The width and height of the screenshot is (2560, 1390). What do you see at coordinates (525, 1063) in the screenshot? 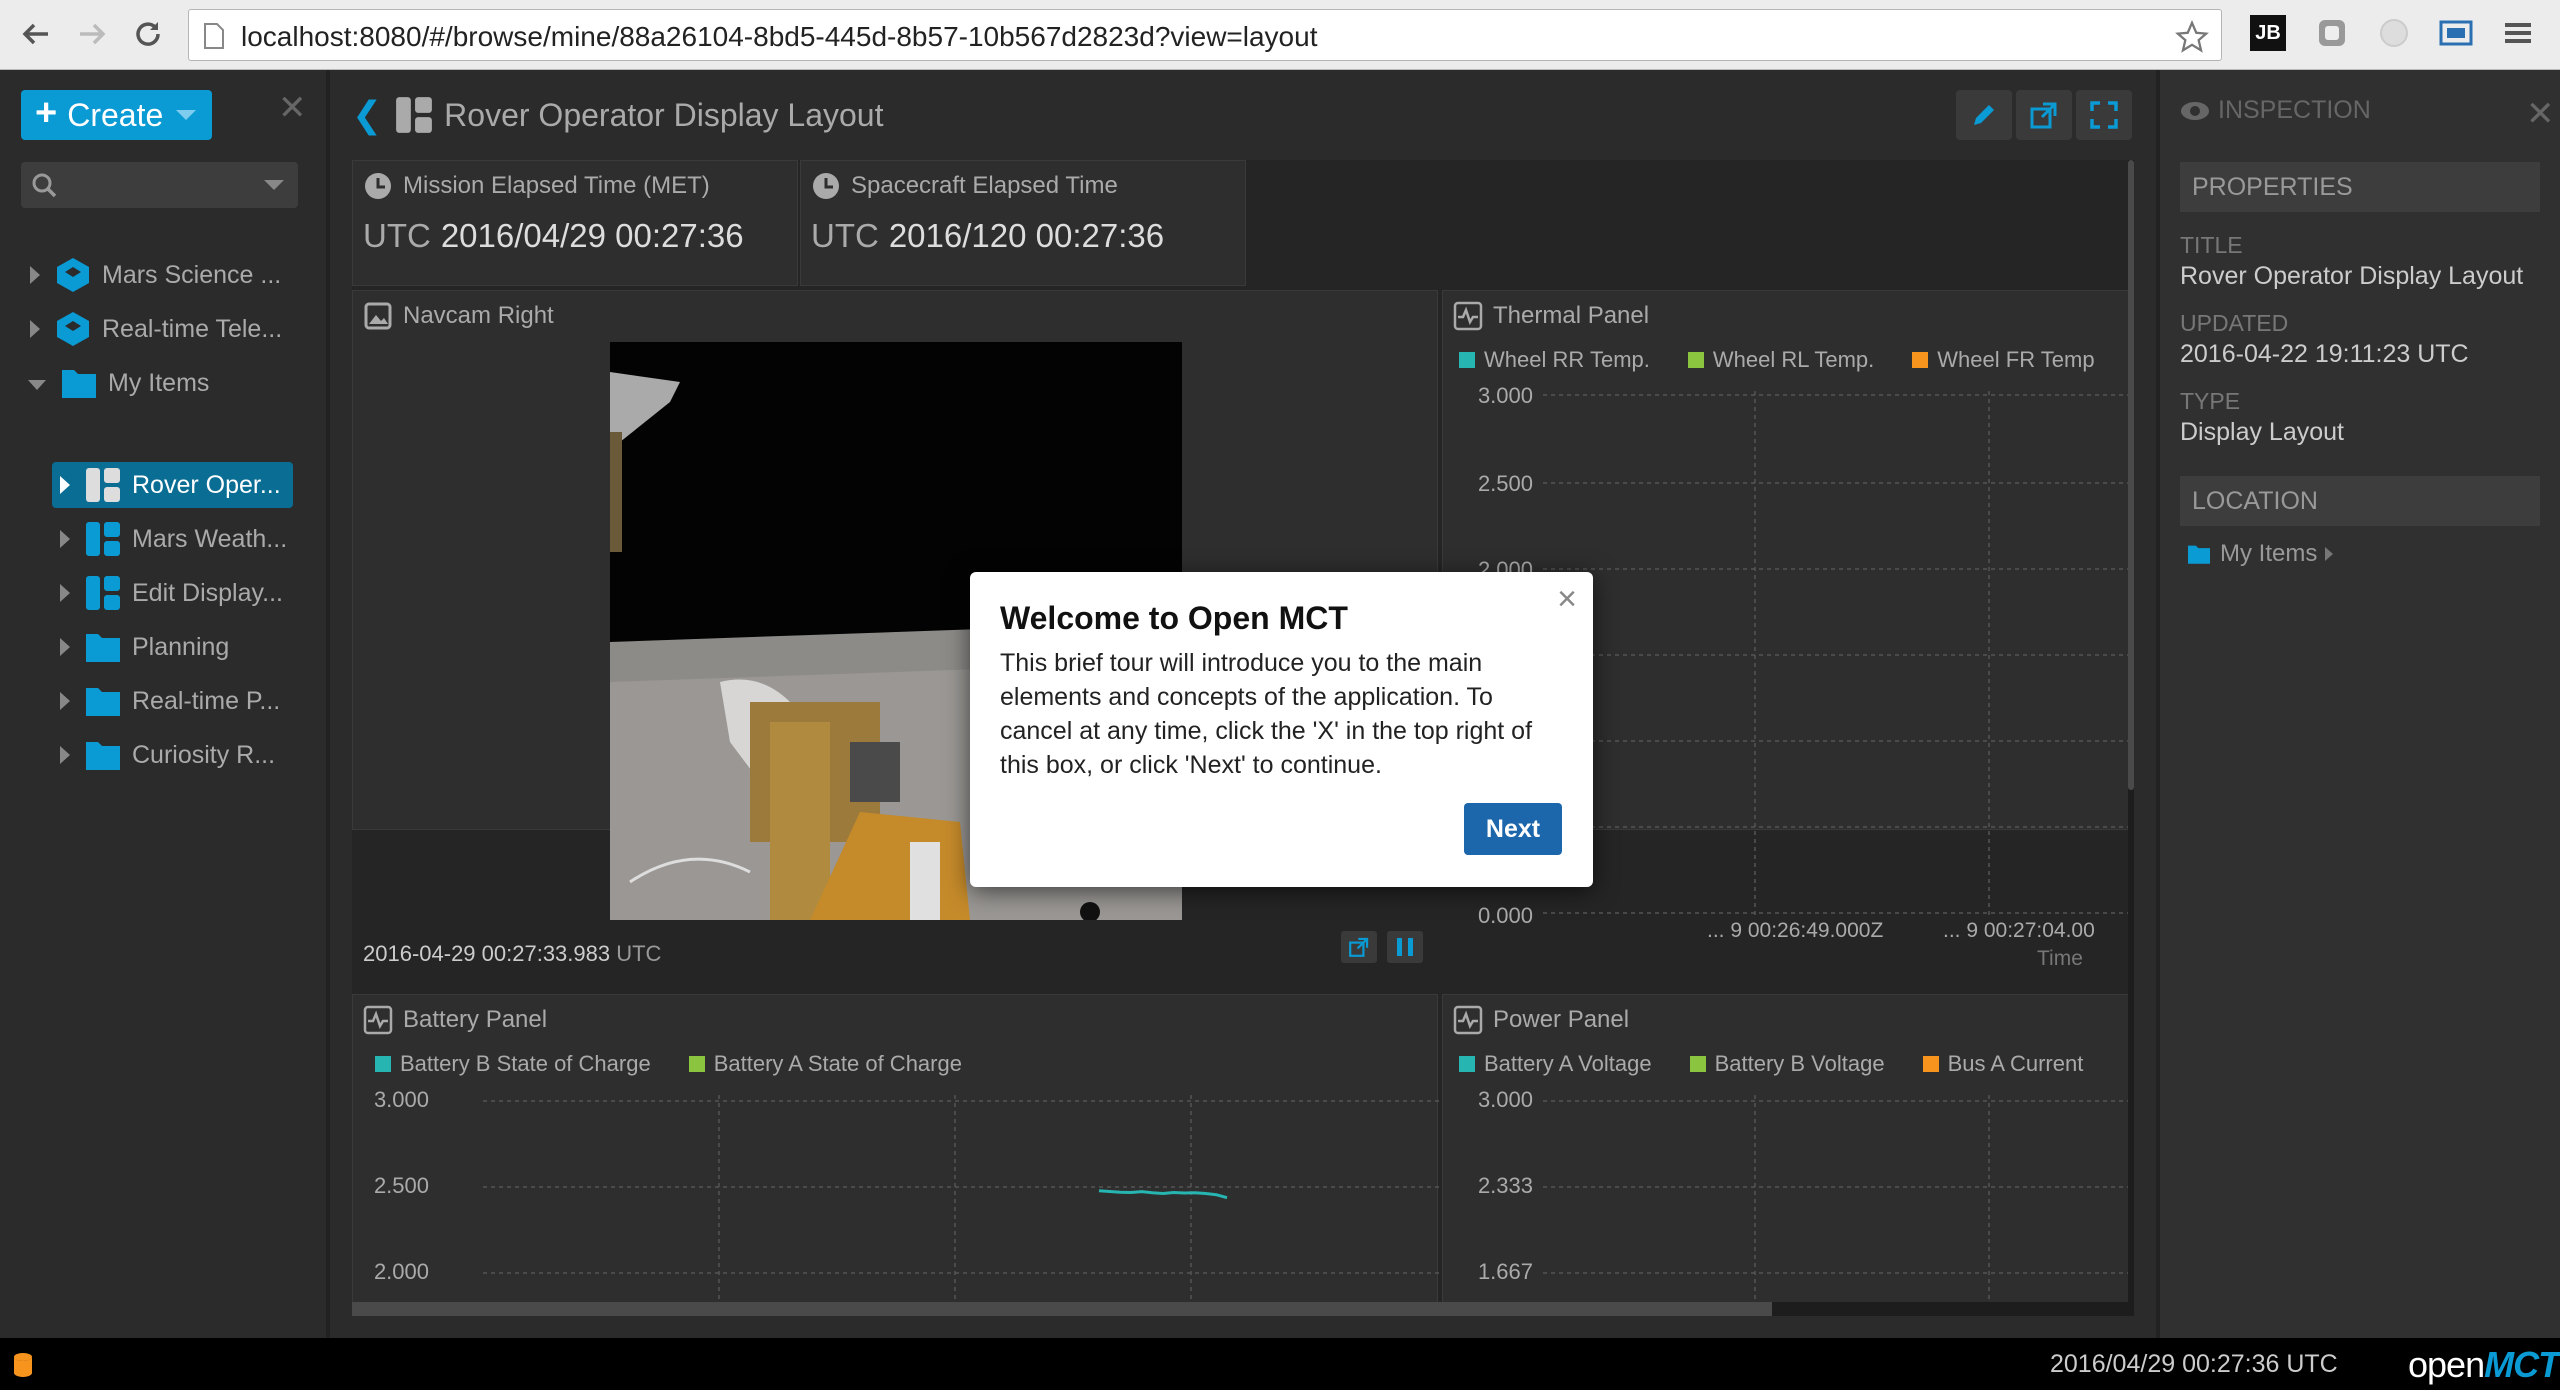
I see `legend-label: Battery B State of Charge` at bounding box center [525, 1063].